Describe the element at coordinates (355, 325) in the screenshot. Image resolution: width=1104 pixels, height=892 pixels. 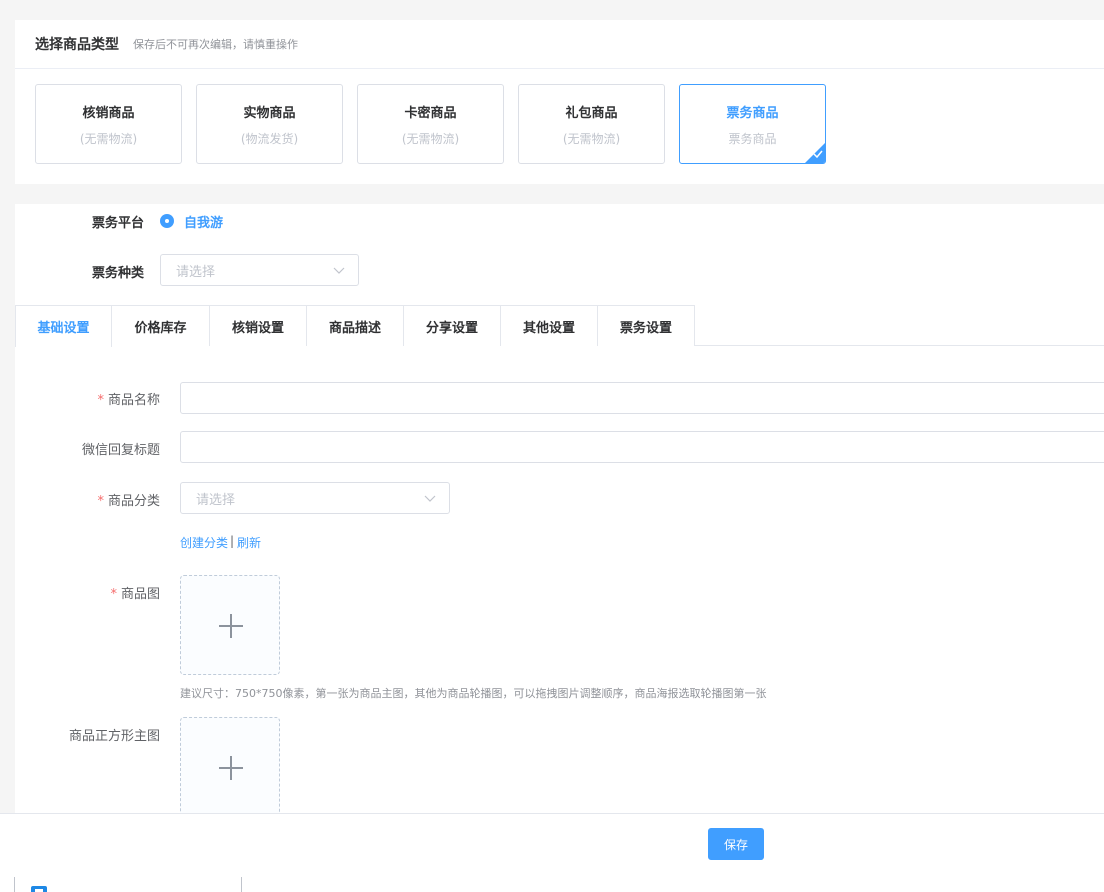
I see `tab-description: 商品描述` at that location.